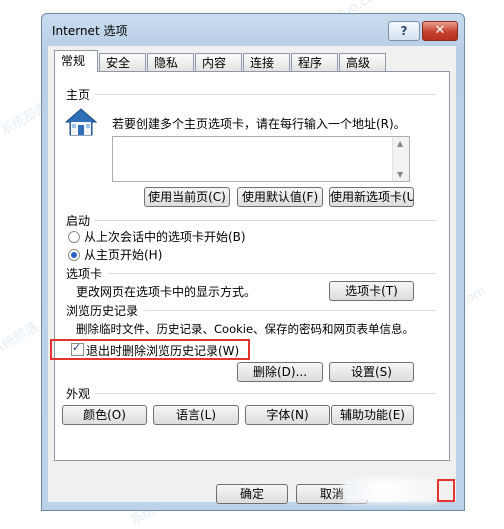  What do you see at coordinates (78, 221) in the screenshot?
I see `startup-section-title: 启动` at bounding box center [78, 221].